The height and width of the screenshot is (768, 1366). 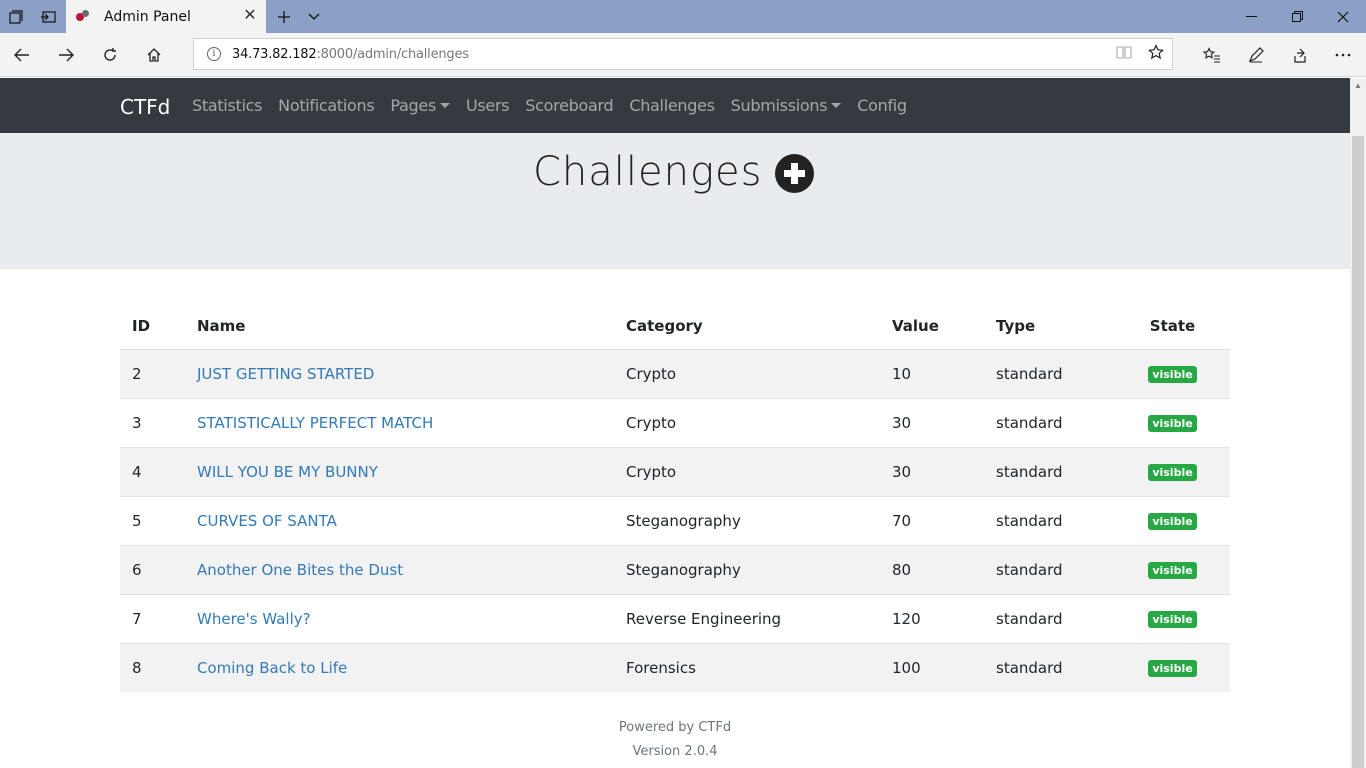 I want to click on cell-name: Another One Bites the Dust, so click(x=399, y=569).